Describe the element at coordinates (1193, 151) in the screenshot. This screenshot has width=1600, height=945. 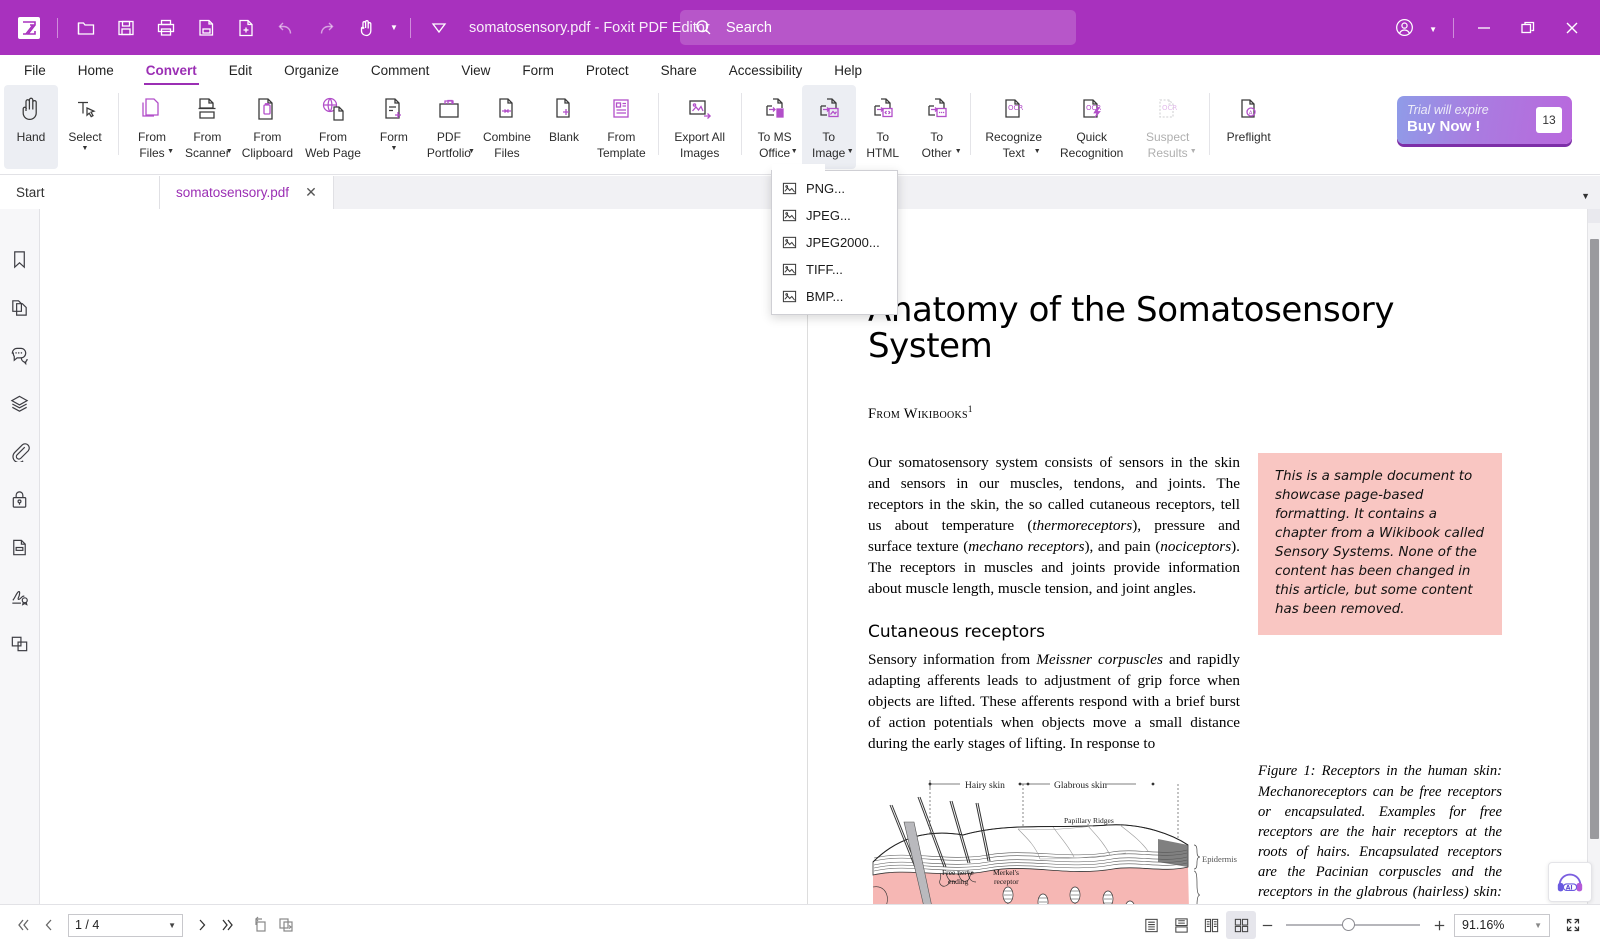
I see `suspect-results-caret-icon: ▼` at that location.